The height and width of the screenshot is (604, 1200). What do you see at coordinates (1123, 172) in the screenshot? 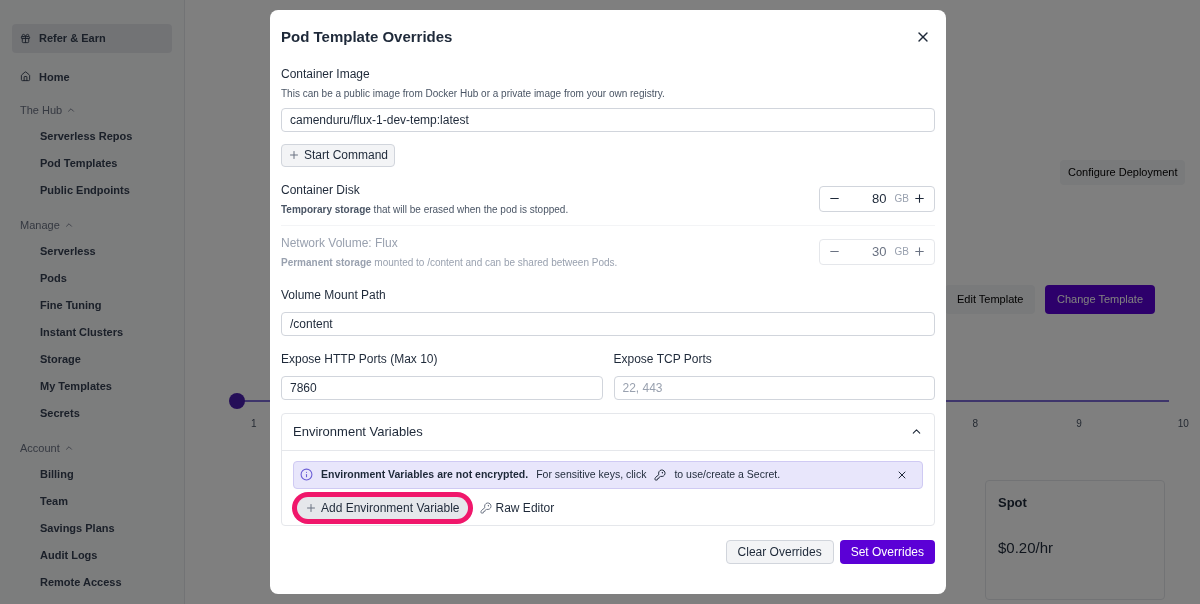
I see `configure-deployment-button: Configure Deployment` at bounding box center [1123, 172].